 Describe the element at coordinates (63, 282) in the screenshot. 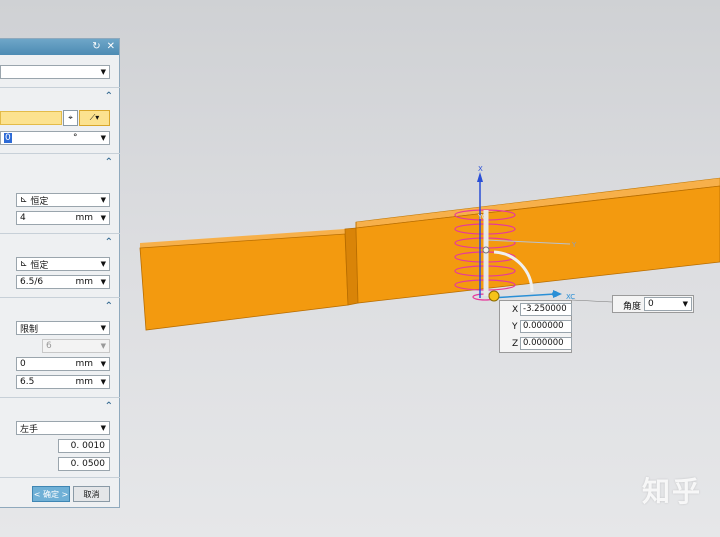

I see `pitch-value-field: 6.5/6 mm ▼` at that location.